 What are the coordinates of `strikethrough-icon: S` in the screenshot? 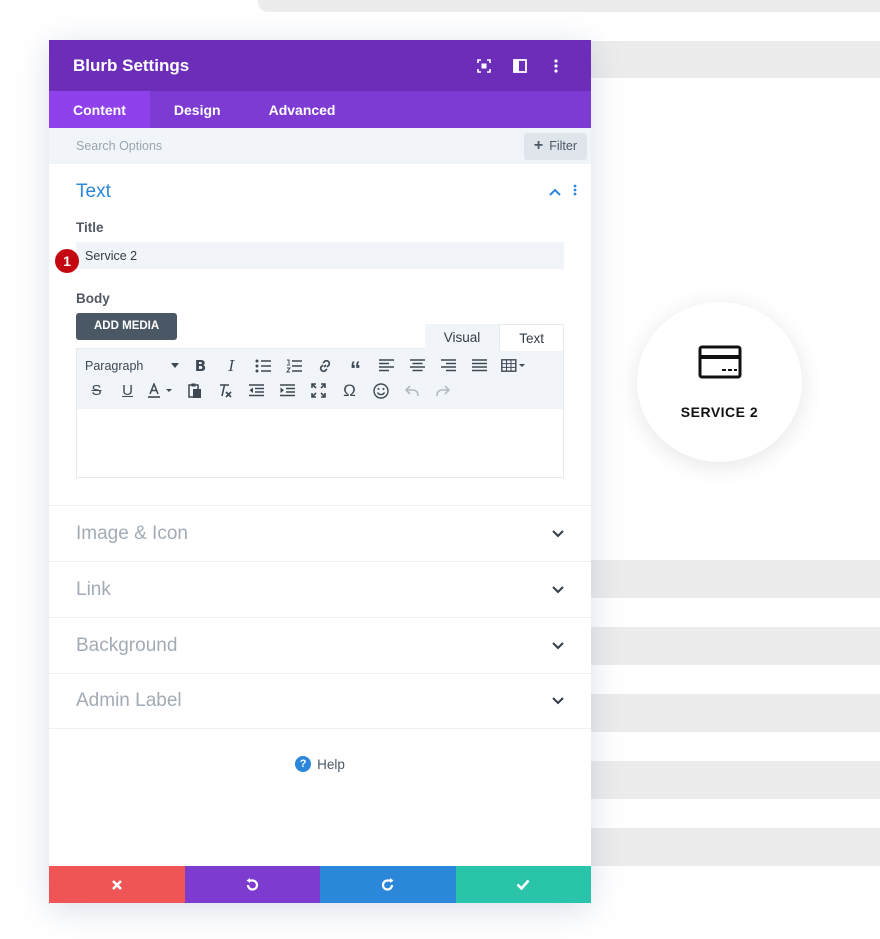 It's located at (96, 390).